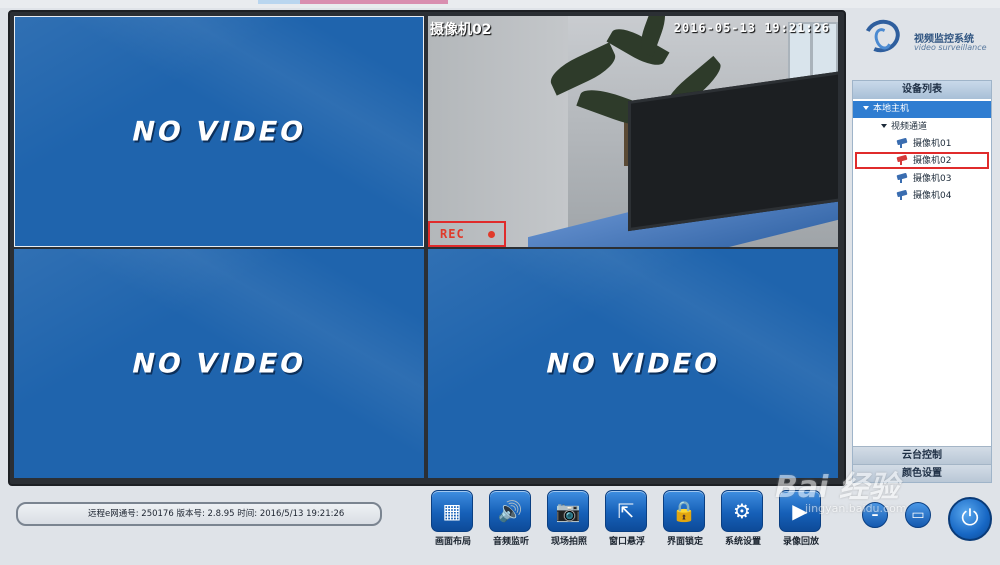 The image size is (1000, 565). Describe the element at coordinates (500, 4) in the screenshot. I see `top-strip` at that location.